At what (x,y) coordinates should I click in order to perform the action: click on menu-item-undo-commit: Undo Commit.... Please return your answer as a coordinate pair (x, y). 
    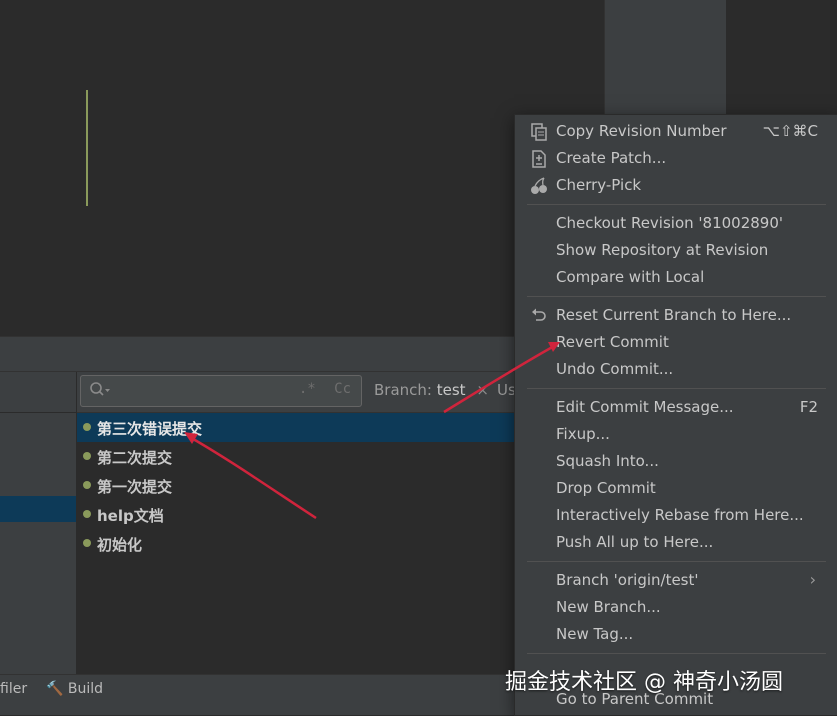
    Looking at the image, I should click on (676, 369).